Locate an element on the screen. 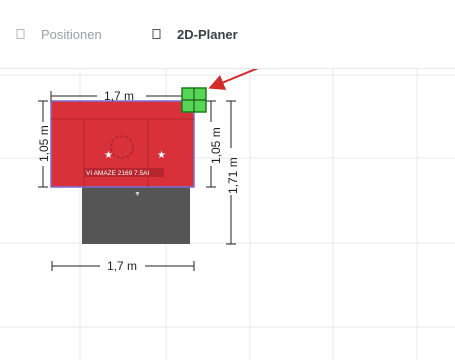  tab-positions: Positionen is located at coordinates (58, 34).